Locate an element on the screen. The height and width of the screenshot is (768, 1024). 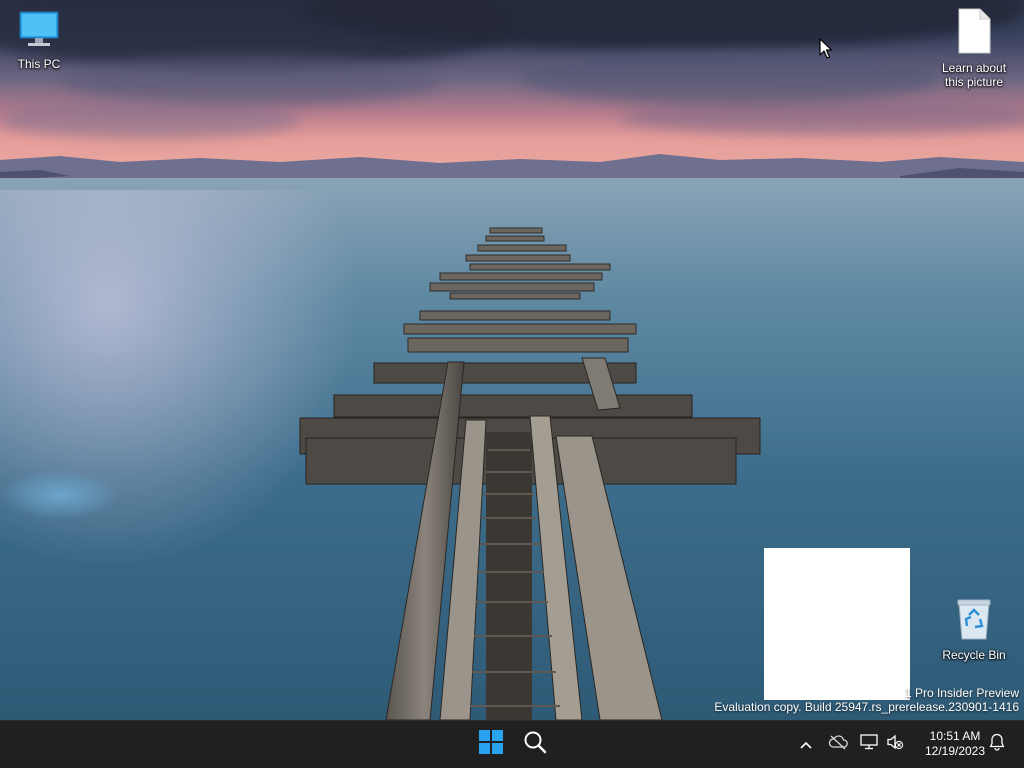
show-hidden-icons-button is located at coordinates (806, 744).